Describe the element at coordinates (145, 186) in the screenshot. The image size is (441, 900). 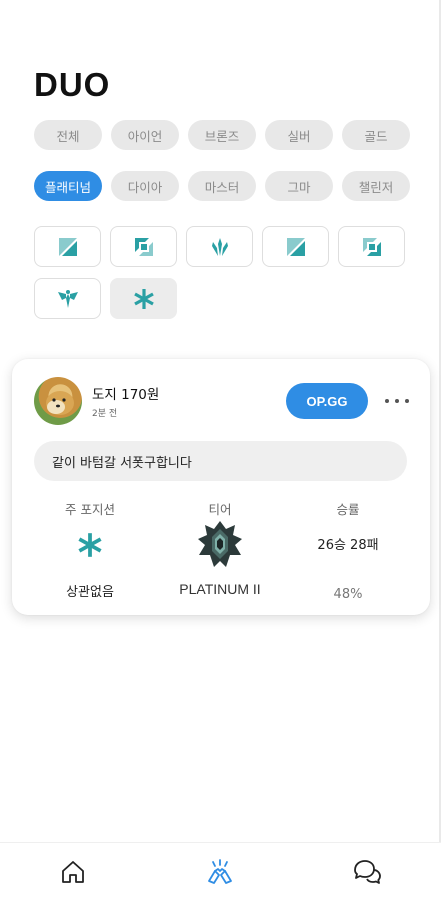
I see `tier-chip-diamond: 다이아` at that location.